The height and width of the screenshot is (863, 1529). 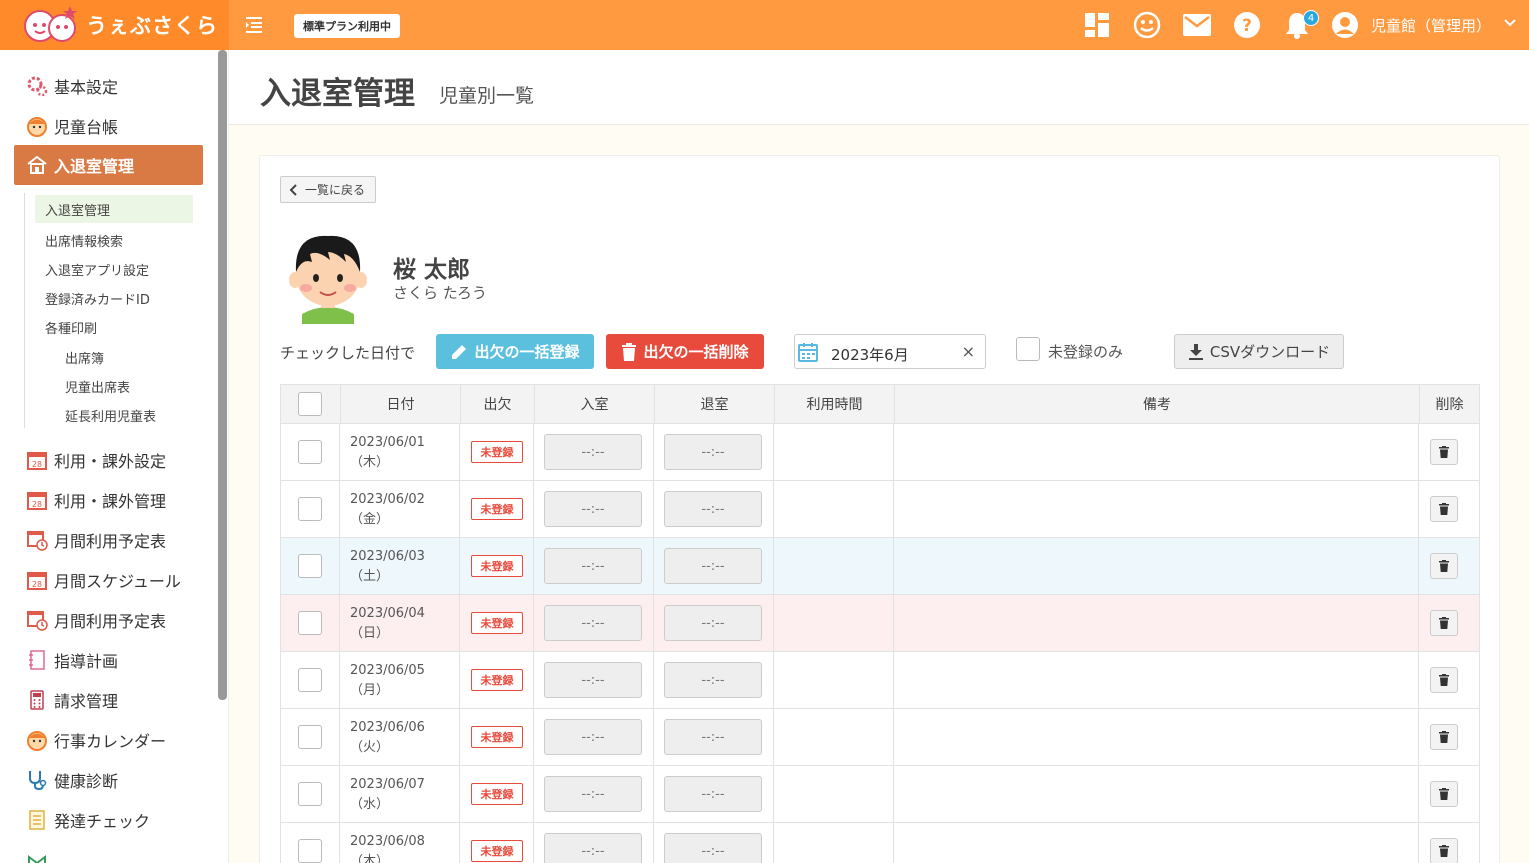 I want to click on submenu-print: 各種印刷, so click(x=71, y=327).